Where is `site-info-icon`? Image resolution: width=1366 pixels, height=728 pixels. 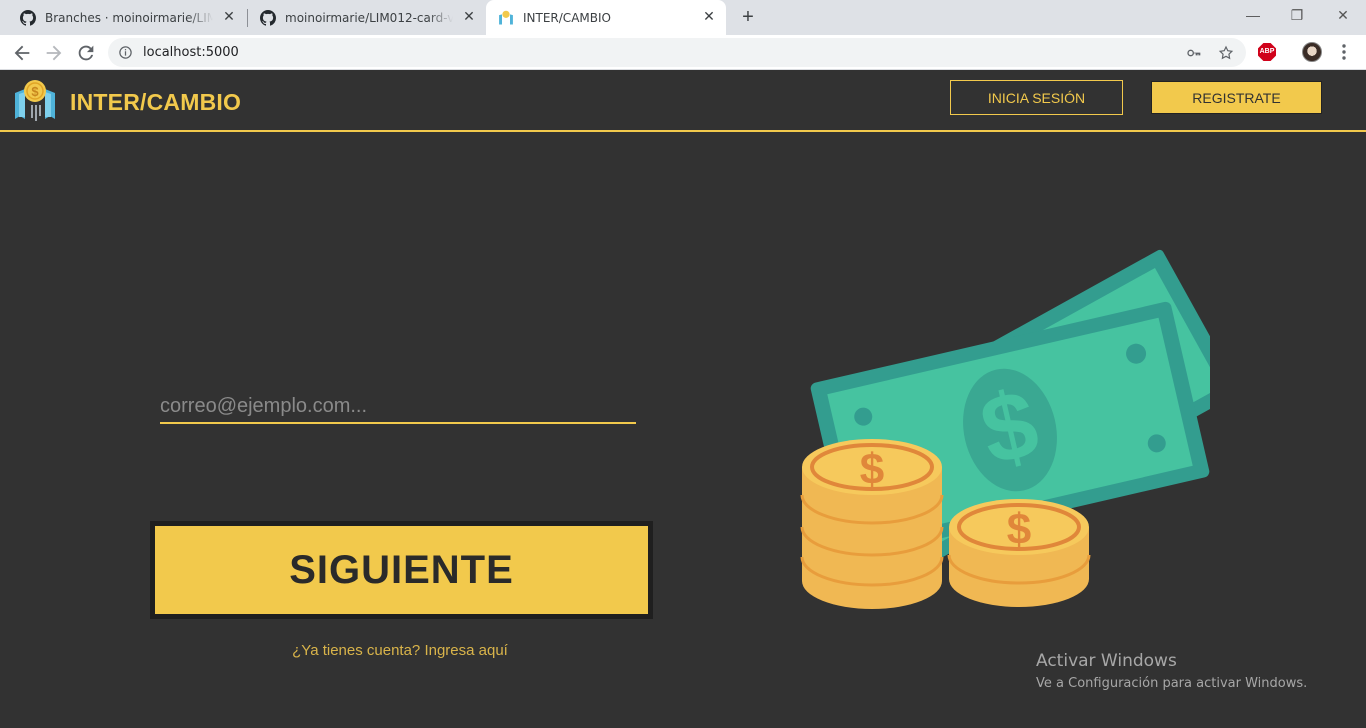 site-info-icon is located at coordinates (125, 52).